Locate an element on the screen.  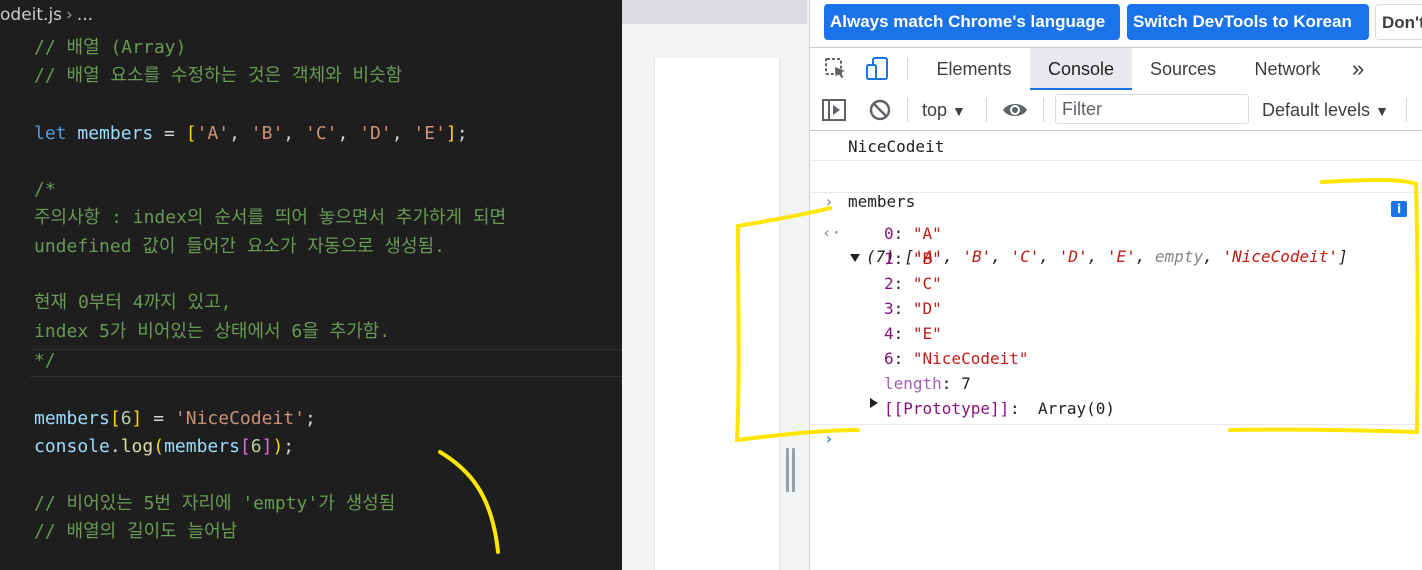
chevron-right-icon: › is located at coordinates (69, 15).